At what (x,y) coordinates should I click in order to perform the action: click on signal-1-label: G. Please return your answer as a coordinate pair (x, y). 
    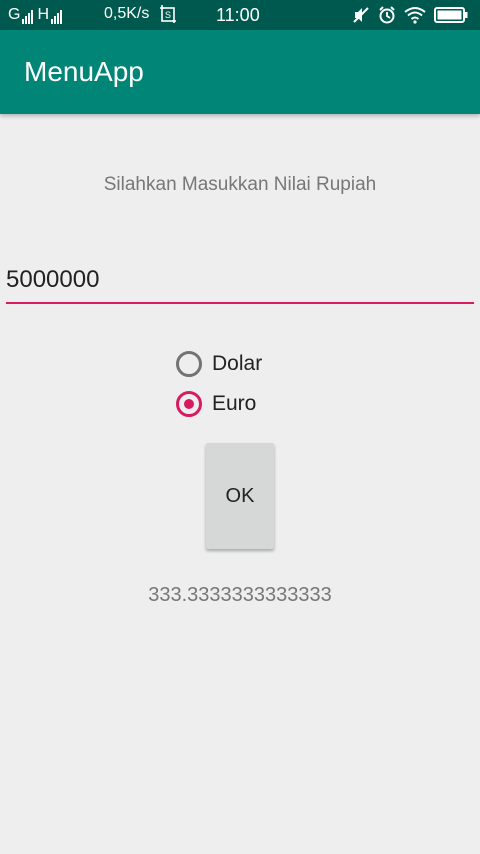
    Looking at the image, I should click on (14, 14).